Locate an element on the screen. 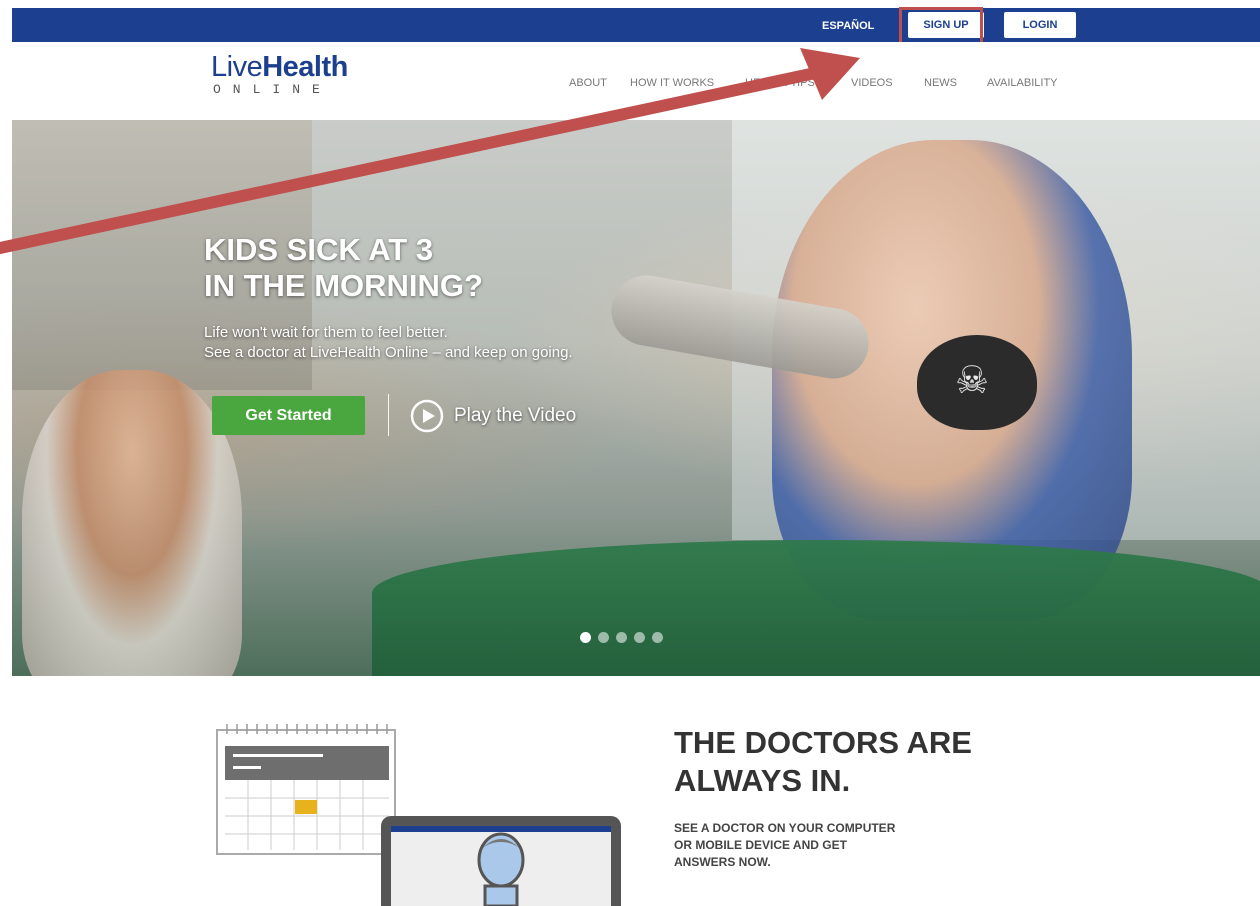 This screenshot has height=906, width=1260. hero-headline-line1: KIDS SICK AT 3 is located at coordinates (319, 249).